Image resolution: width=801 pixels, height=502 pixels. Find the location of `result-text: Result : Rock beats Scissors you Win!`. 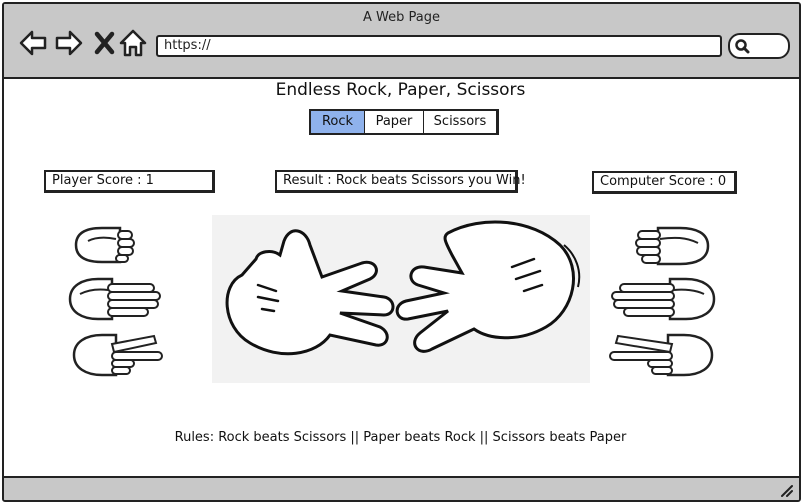

result-text: Result : Rock beats Scissors you Win! is located at coordinates (400, 181).